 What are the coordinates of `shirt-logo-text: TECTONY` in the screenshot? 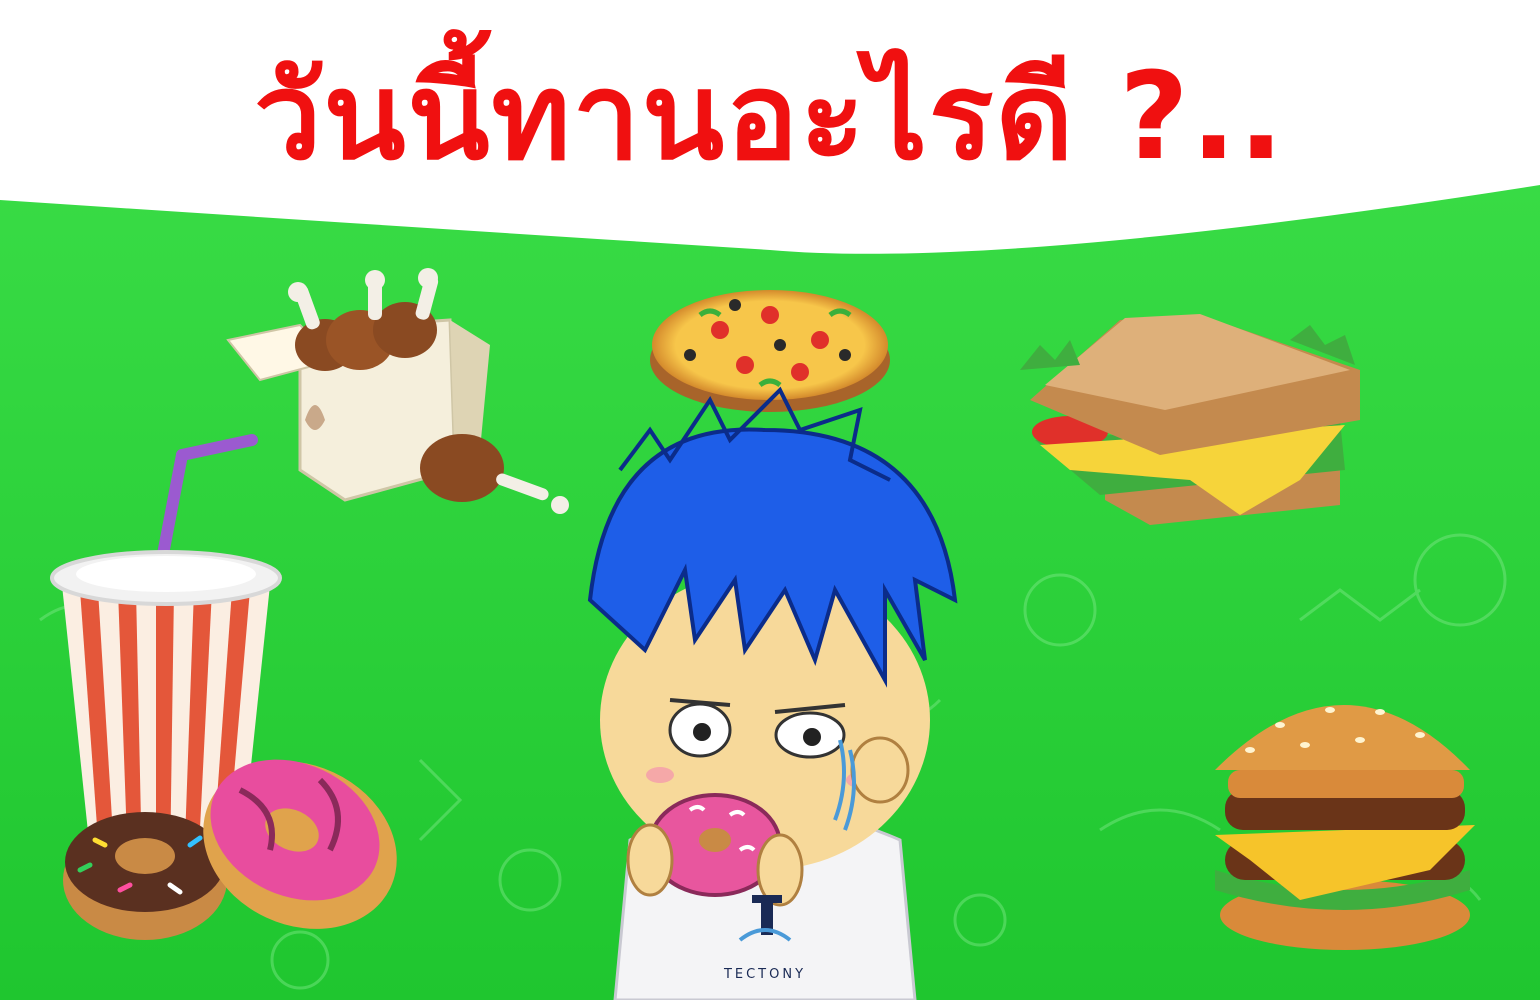 It's located at (764, 974).